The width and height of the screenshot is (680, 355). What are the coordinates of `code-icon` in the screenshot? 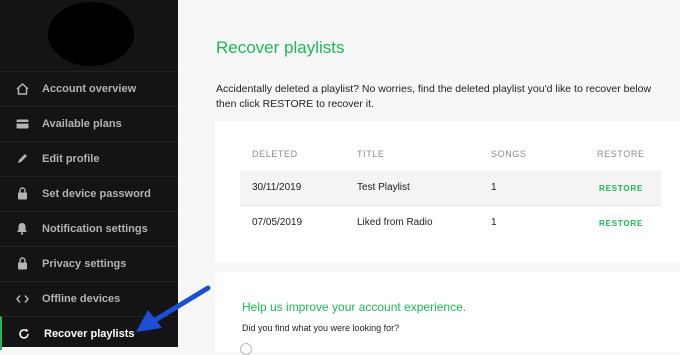 It's located at (22, 299).